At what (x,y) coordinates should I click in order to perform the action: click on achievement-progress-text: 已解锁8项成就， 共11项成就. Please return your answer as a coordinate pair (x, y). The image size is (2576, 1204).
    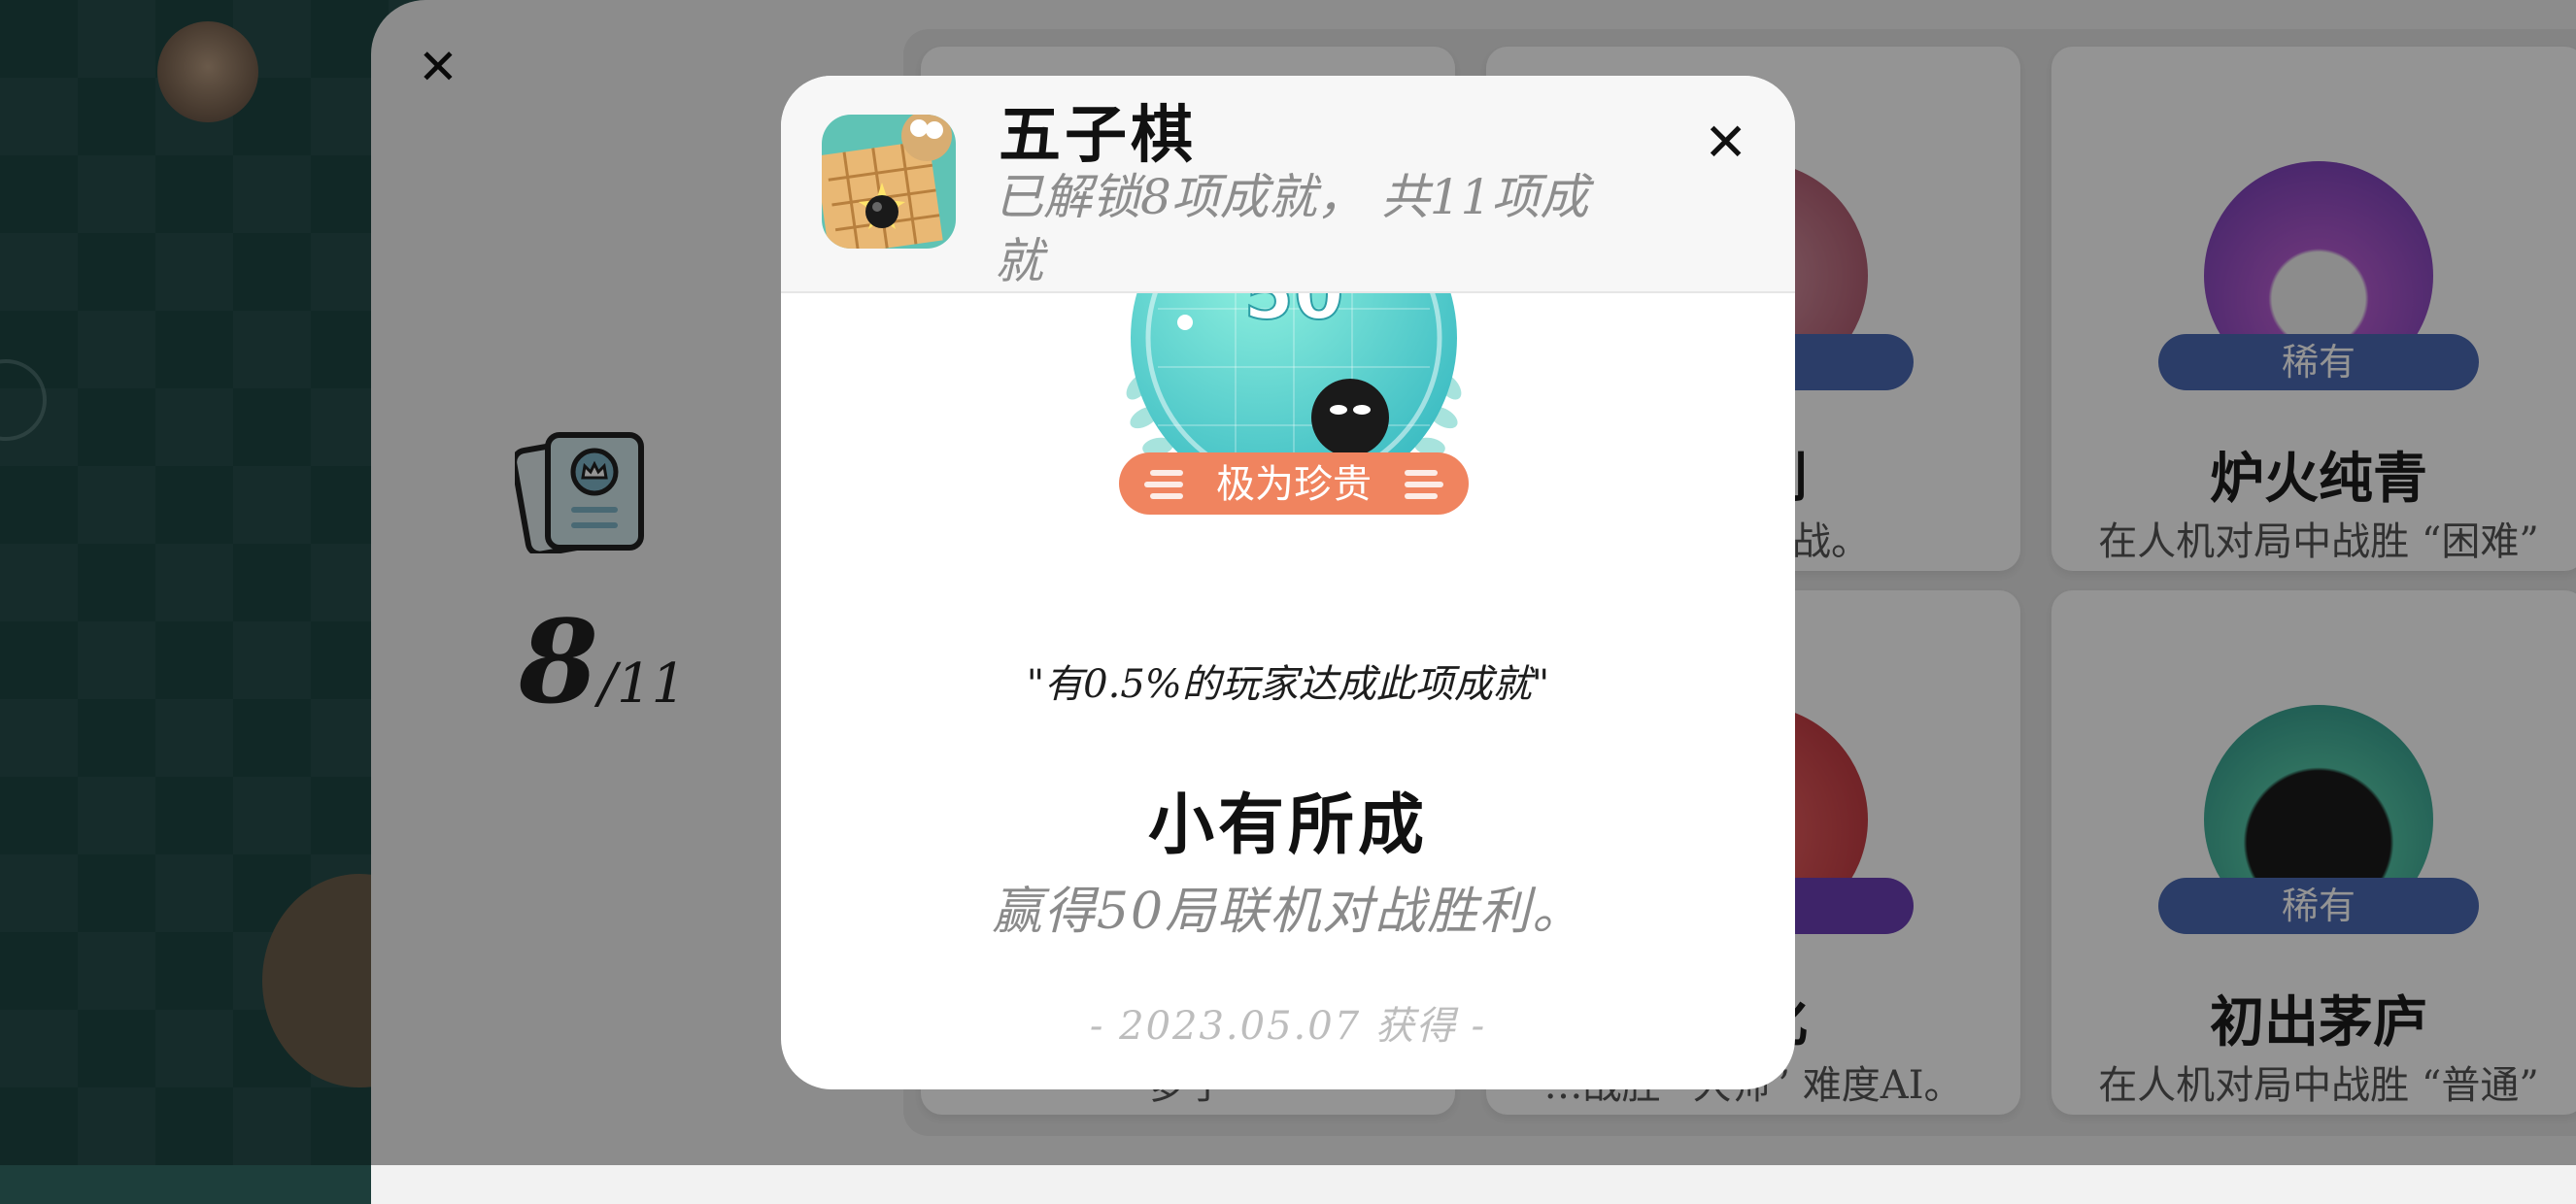
    Looking at the image, I should click on (1292, 229).